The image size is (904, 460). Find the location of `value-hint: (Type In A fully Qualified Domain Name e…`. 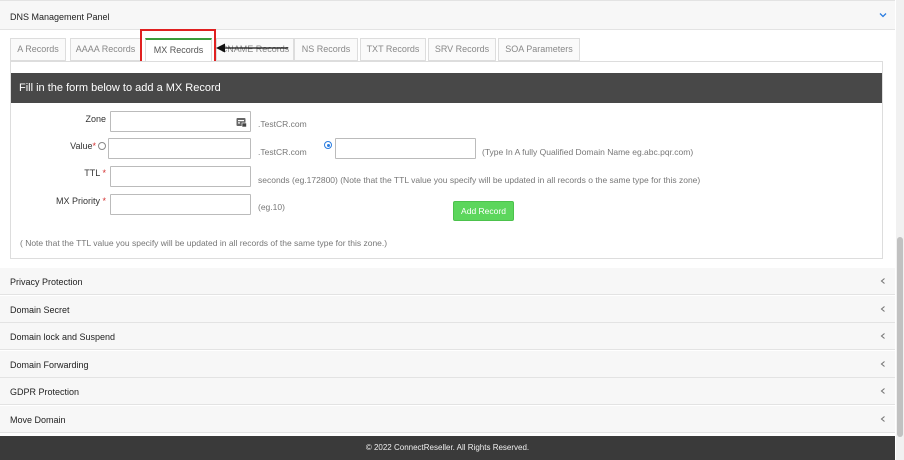

value-hint: (Type In A fully Qualified Domain Name e… is located at coordinates (588, 152).